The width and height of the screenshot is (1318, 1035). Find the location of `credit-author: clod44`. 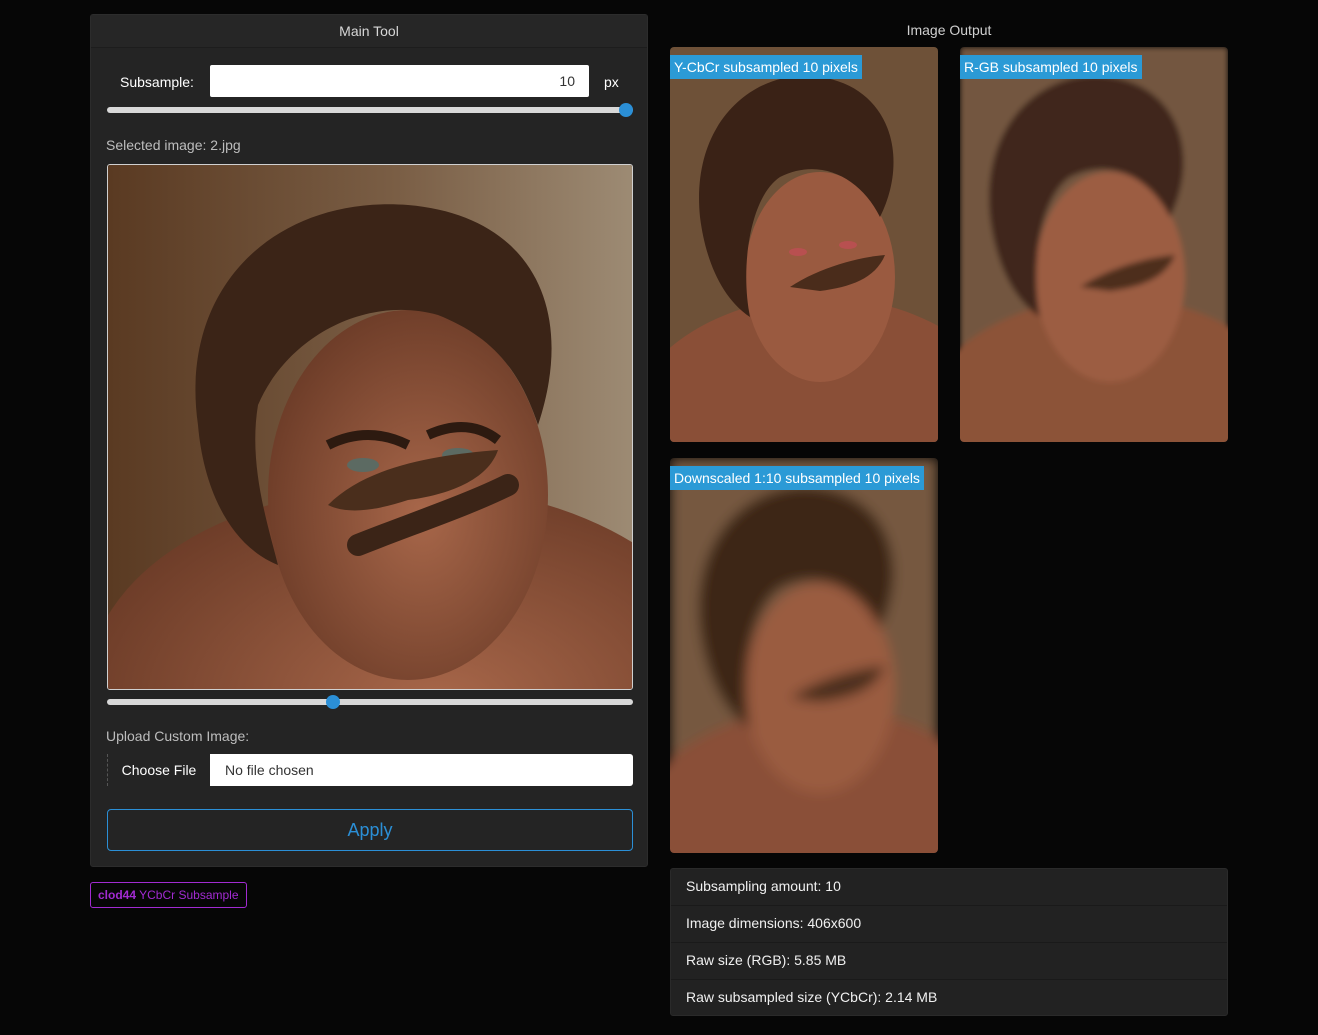

credit-author: clod44 is located at coordinates (117, 895).